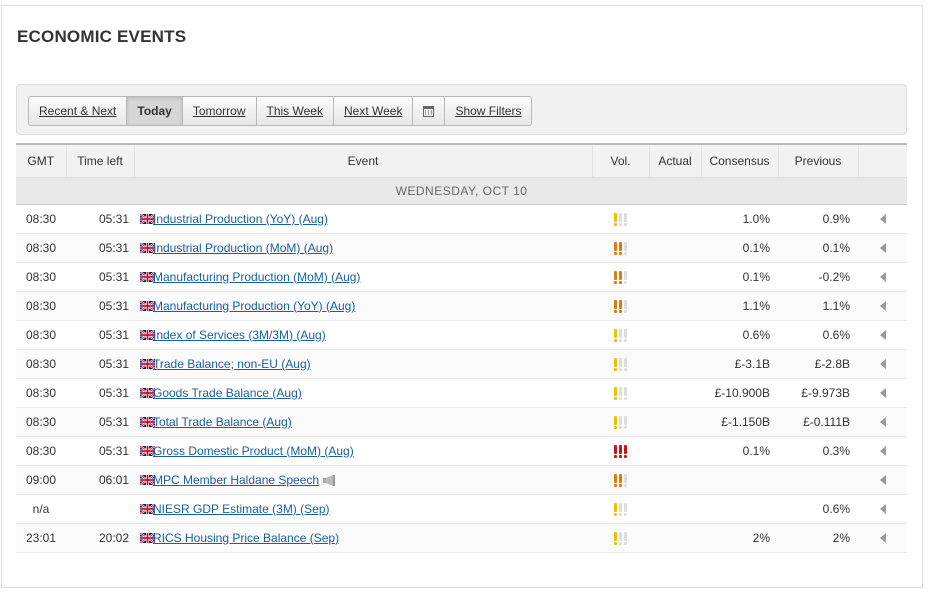 This screenshot has width=934, height=604. What do you see at coordinates (254, 306) in the screenshot?
I see `event-link: Manufacturing Production (YoY) (Aug)` at bounding box center [254, 306].